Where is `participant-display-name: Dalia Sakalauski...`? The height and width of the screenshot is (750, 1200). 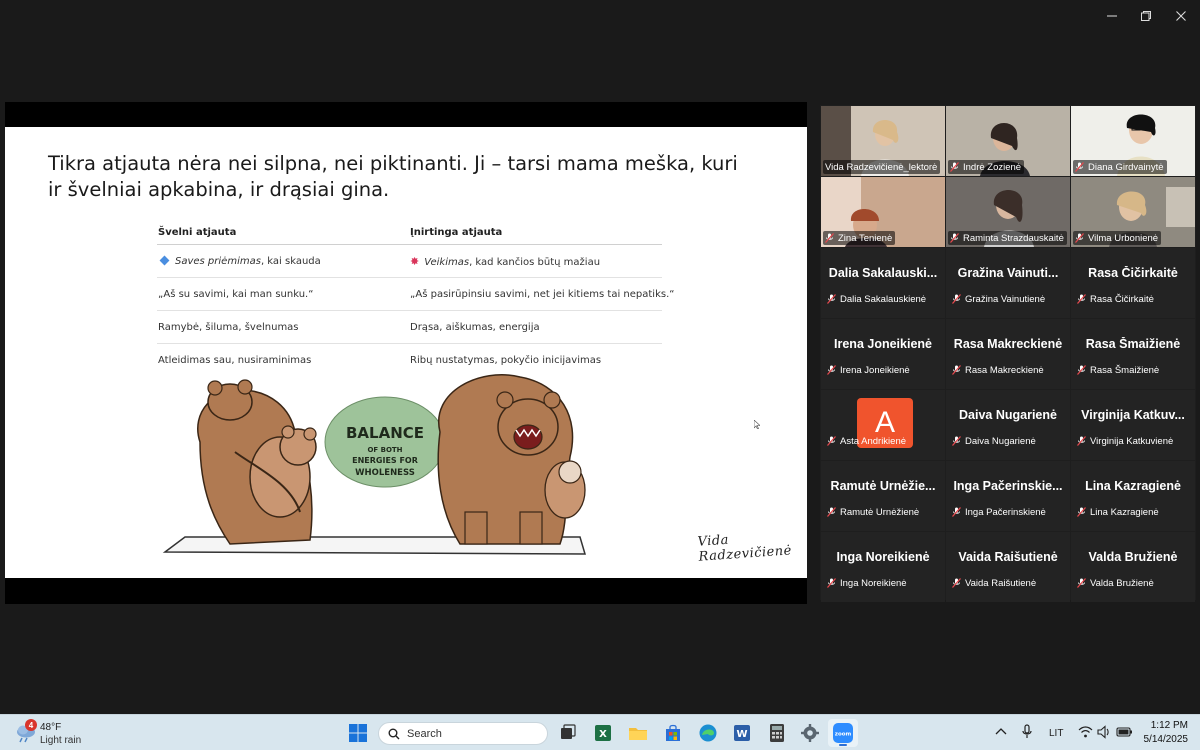
participant-display-name: Dalia Sakalauski... is located at coordinates (883, 273).